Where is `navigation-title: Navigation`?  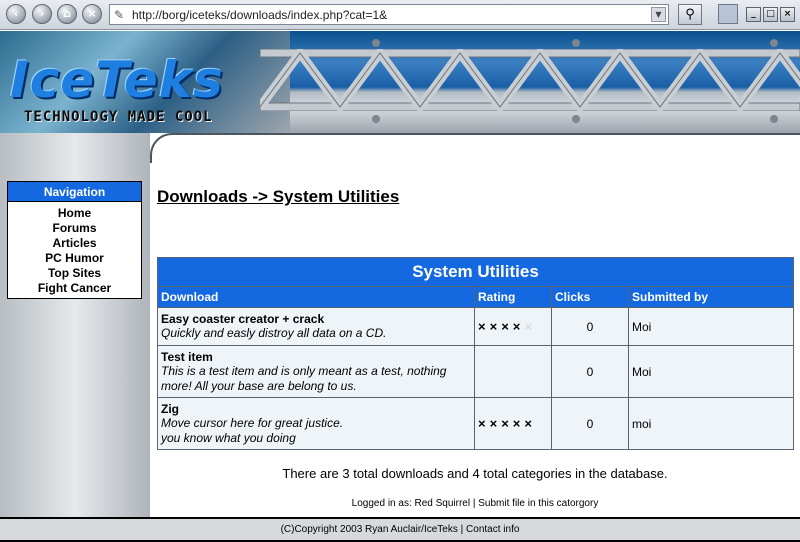
navigation-title: Navigation is located at coordinates (74, 192).